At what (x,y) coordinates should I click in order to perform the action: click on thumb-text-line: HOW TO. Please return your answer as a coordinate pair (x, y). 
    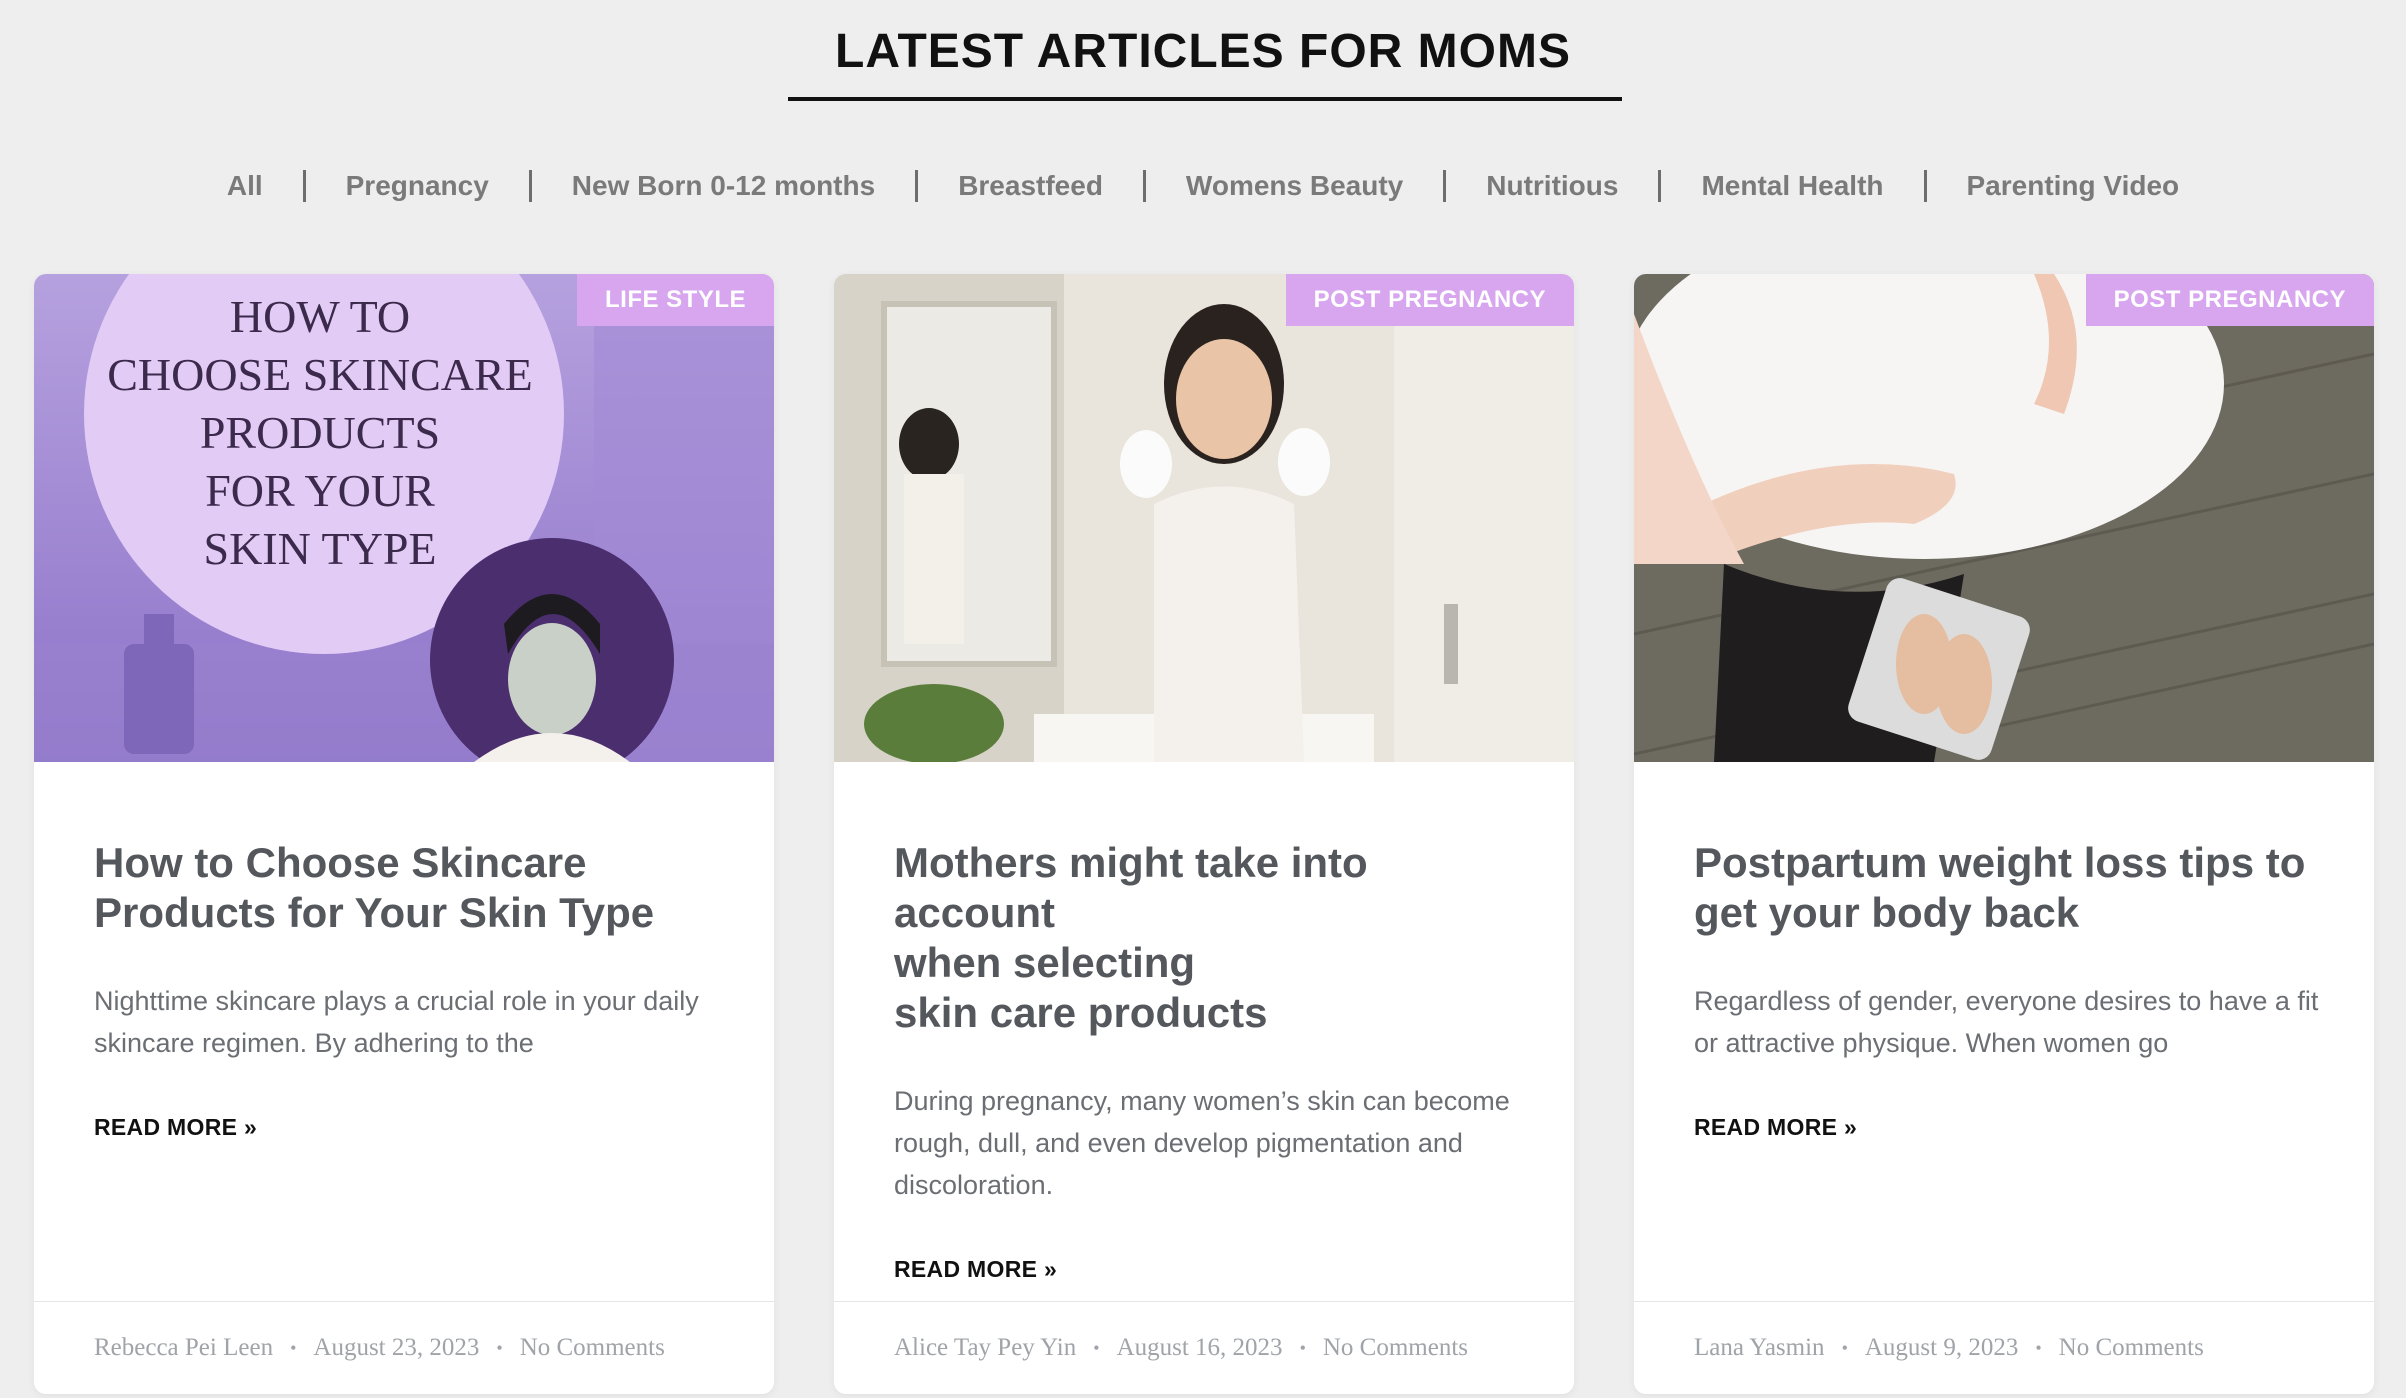
    Looking at the image, I should click on (320, 316).